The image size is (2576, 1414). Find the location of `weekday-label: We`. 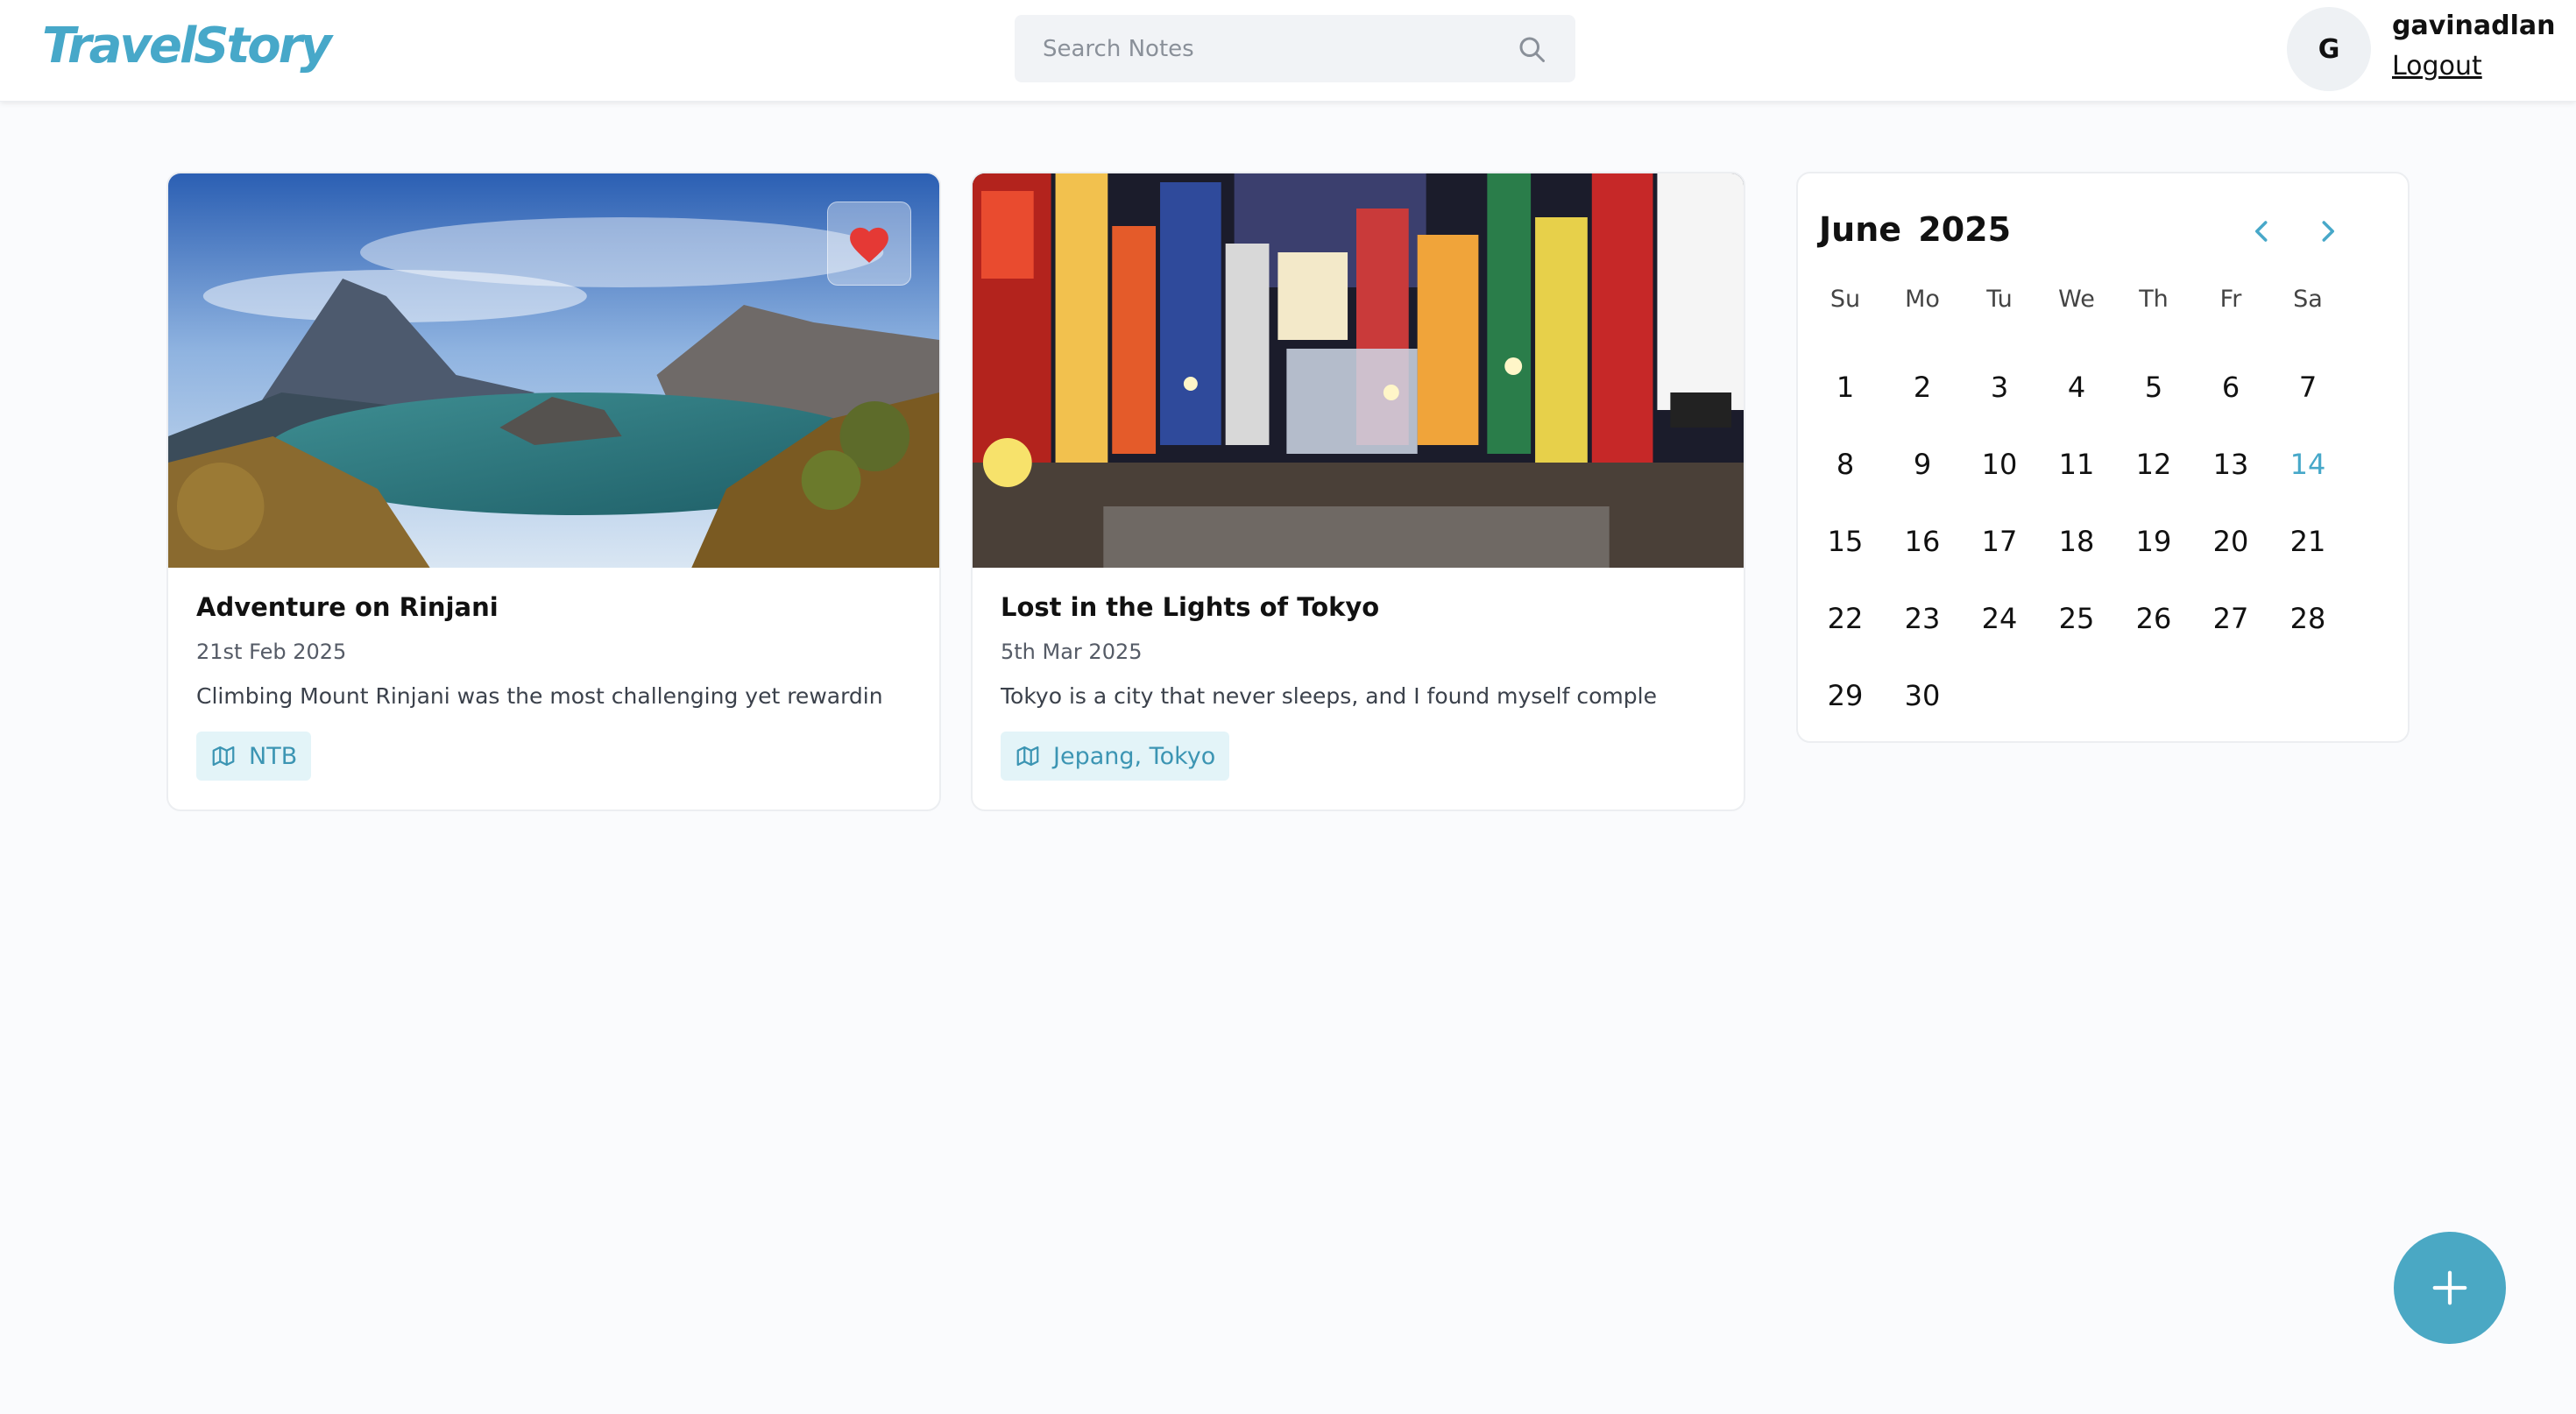

weekday-label: We is located at coordinates (2076, 299).